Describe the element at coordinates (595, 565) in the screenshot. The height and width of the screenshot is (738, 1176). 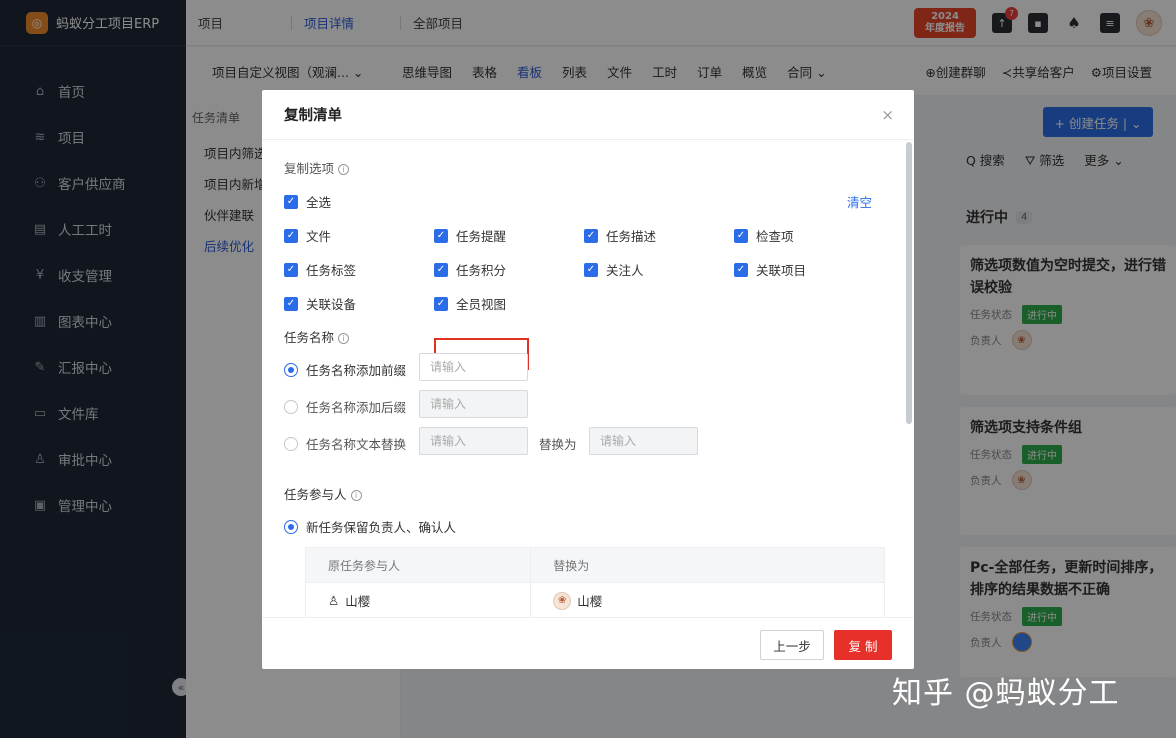
I see `table-header: 原任务参与人 替换为` at that location.